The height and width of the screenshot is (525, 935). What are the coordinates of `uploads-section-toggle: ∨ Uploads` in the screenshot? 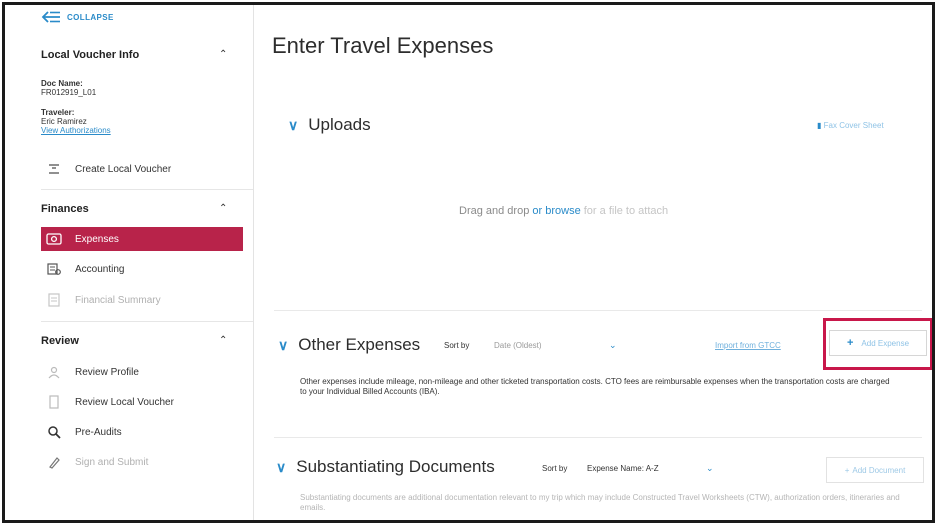 It's located at (329, 125).